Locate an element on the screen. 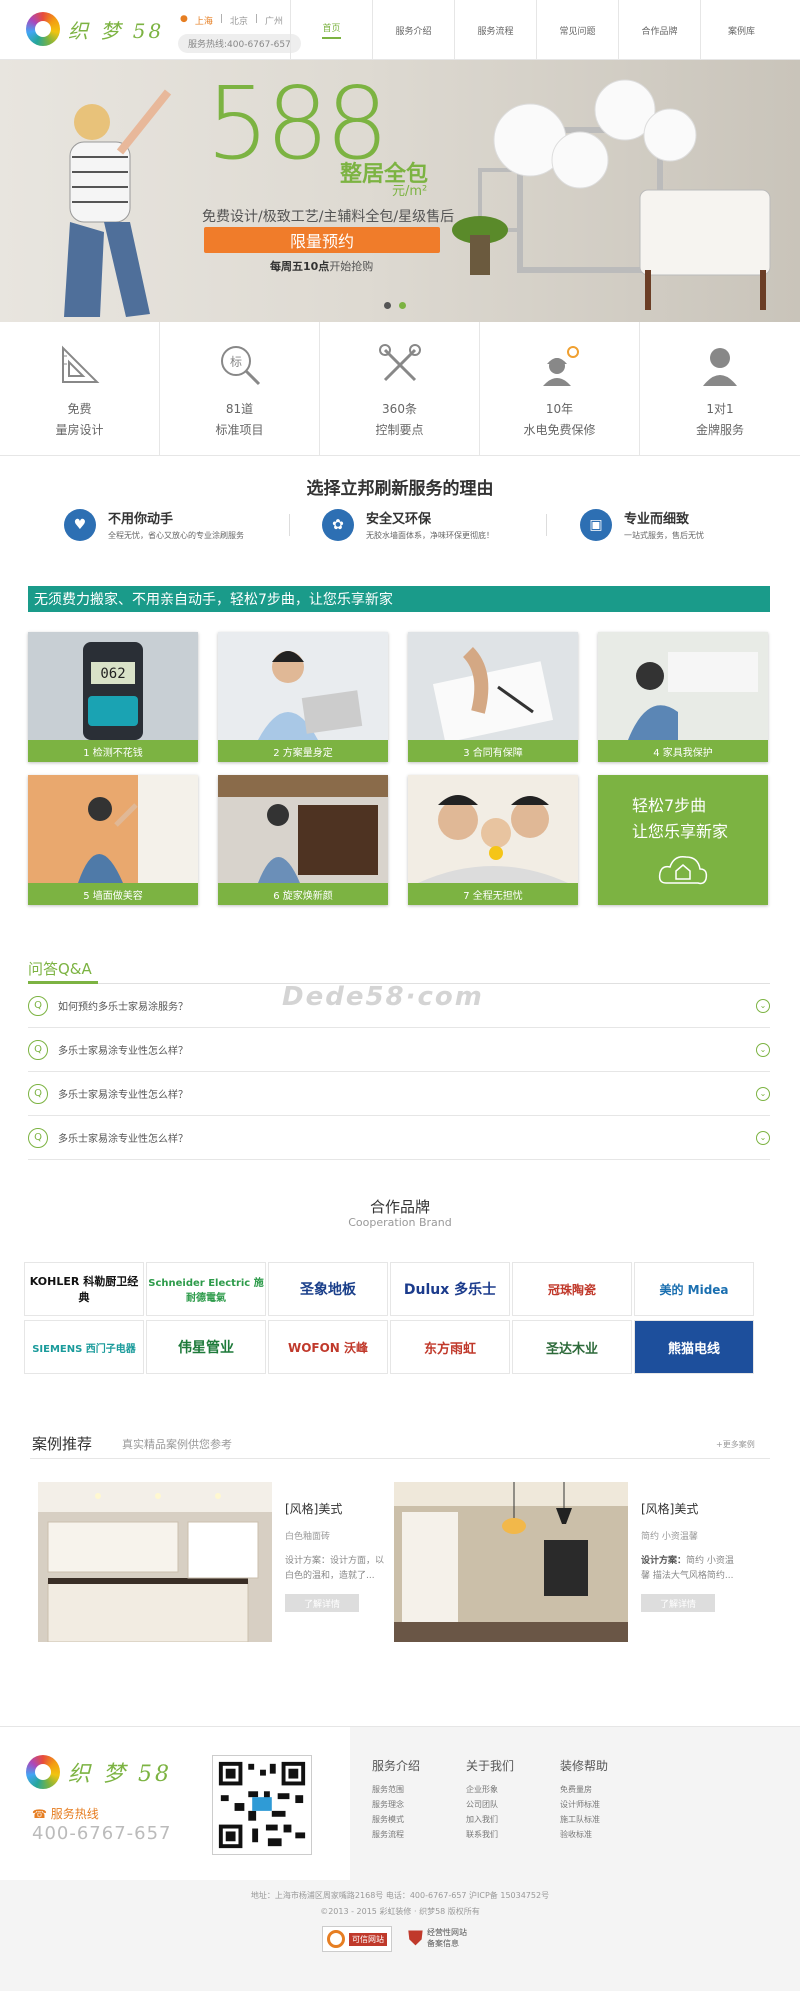 This screenshot has height=1991, width=800. step-card: 5 墙面做美容 is located at coordinates (113, 840).